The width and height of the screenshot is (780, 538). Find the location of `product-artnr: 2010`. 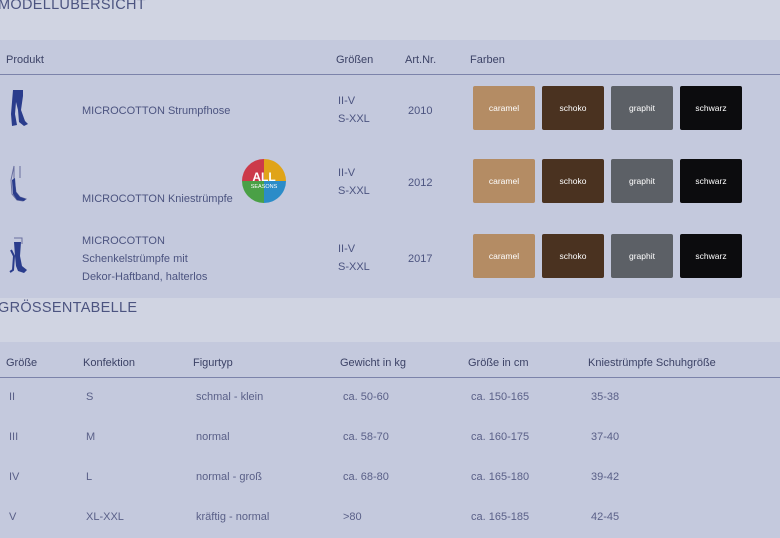

product-artnr: 2010 is located at coordinates (420, 111).